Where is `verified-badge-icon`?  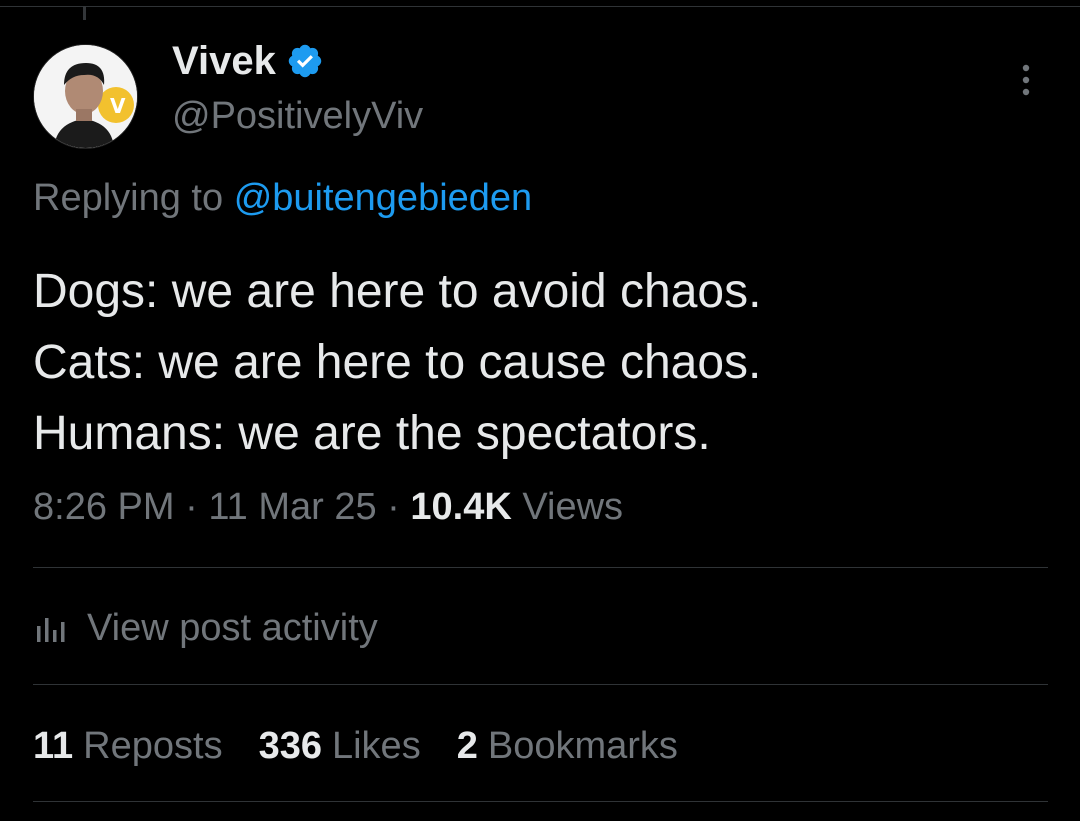
verified-badge-icon is located at coordinates (305, 61).